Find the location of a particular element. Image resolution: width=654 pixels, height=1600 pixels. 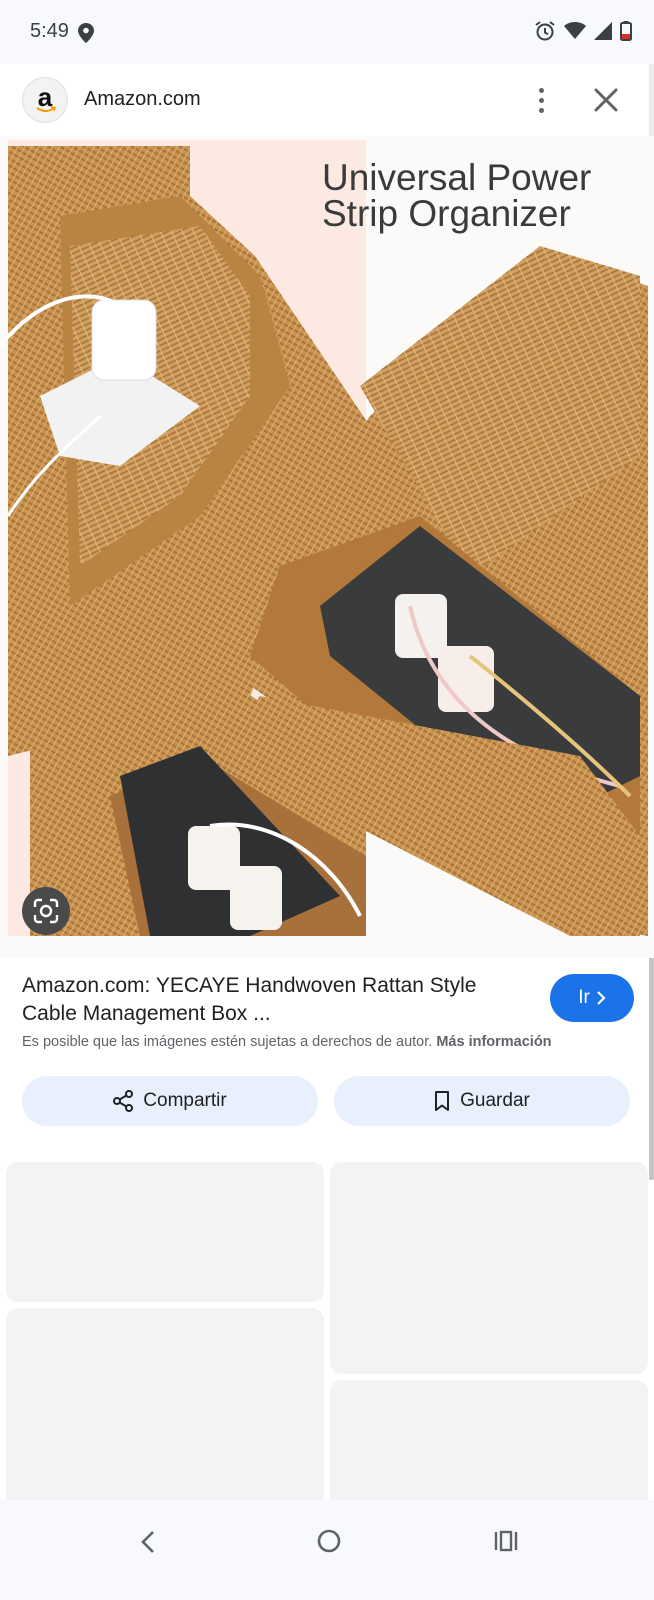

share-button: Compartir is located at coordinates (170, 1101).